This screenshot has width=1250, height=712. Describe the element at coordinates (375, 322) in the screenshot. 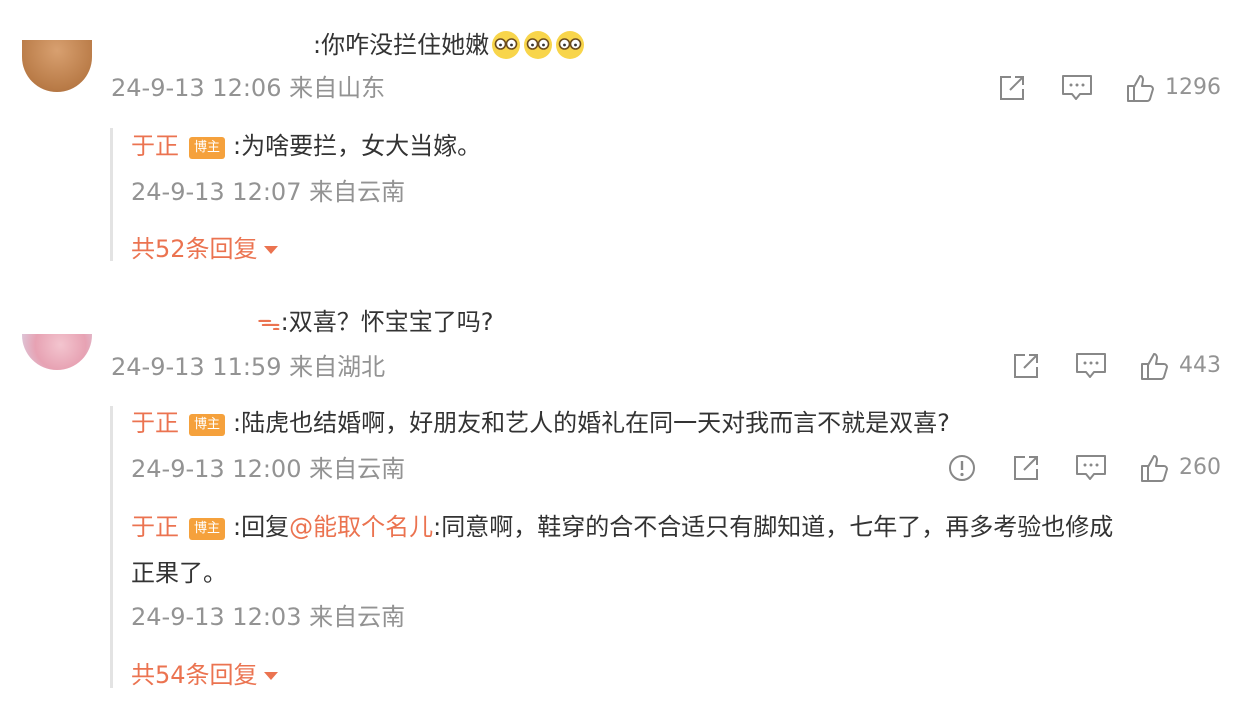

I see `comment-text: ᯓ:双喜？怀宝宝了吗?` at that location.